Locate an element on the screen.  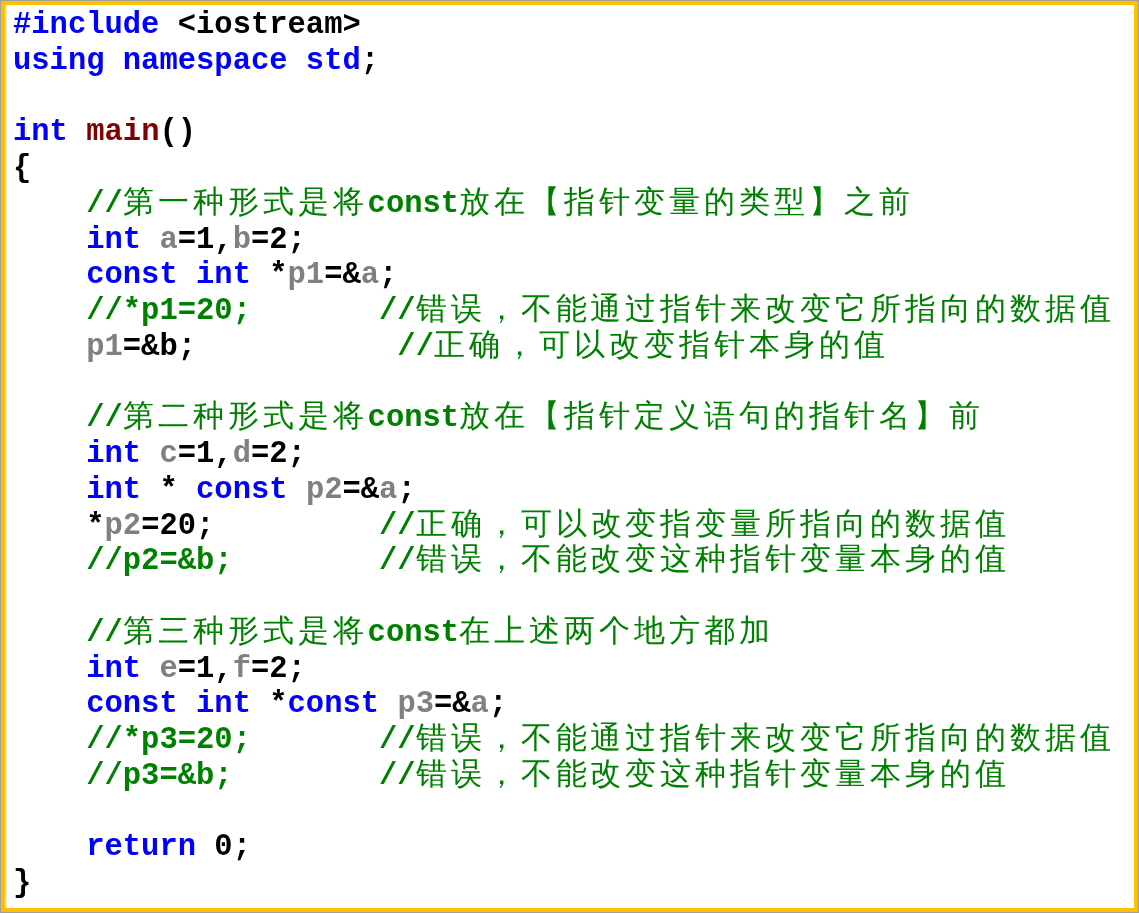
code-line: //第三种形式是将const在上述两个地方都加 is located at coordinates (429, 633).